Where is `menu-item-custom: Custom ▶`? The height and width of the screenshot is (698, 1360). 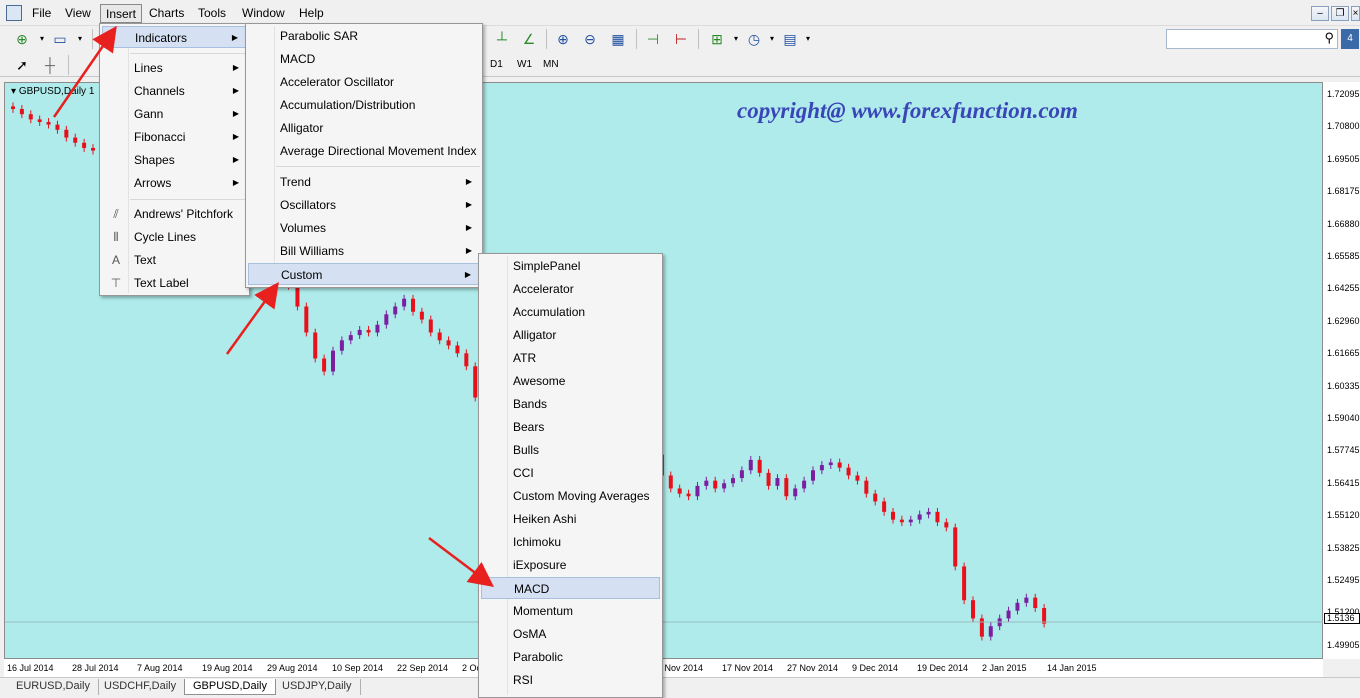
menu-item-custom: Custom ▶ is located at coordinates (364, 274).